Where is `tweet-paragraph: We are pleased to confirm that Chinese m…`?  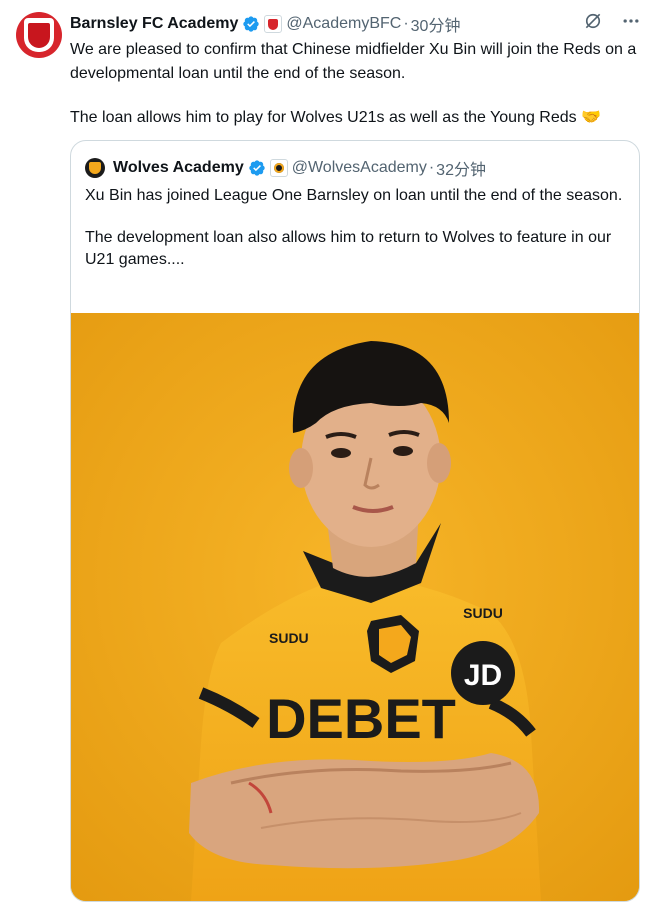
tweet-paragraph: We are pleased to confirm that Chinese m… is located at coordinates (353, 61).